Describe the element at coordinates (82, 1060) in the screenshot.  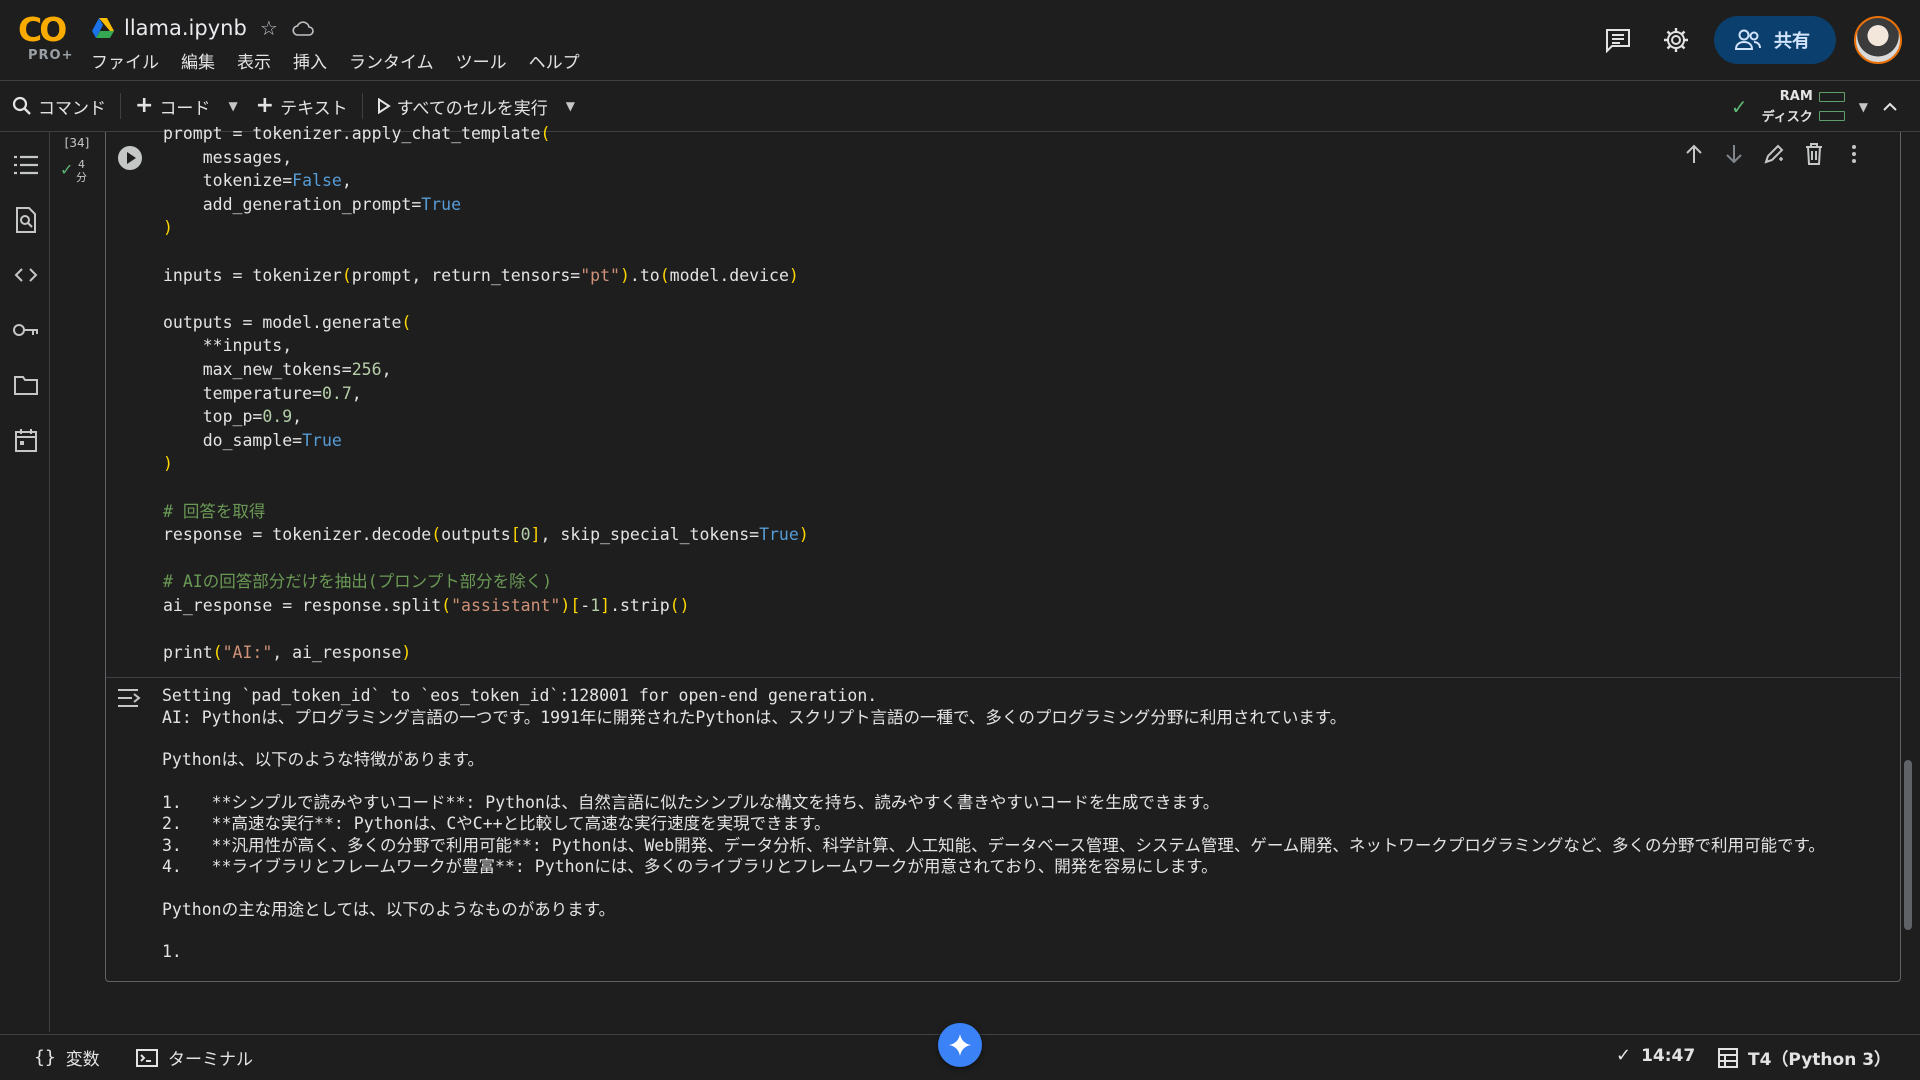
I see `variables-label: 変数` at that location.